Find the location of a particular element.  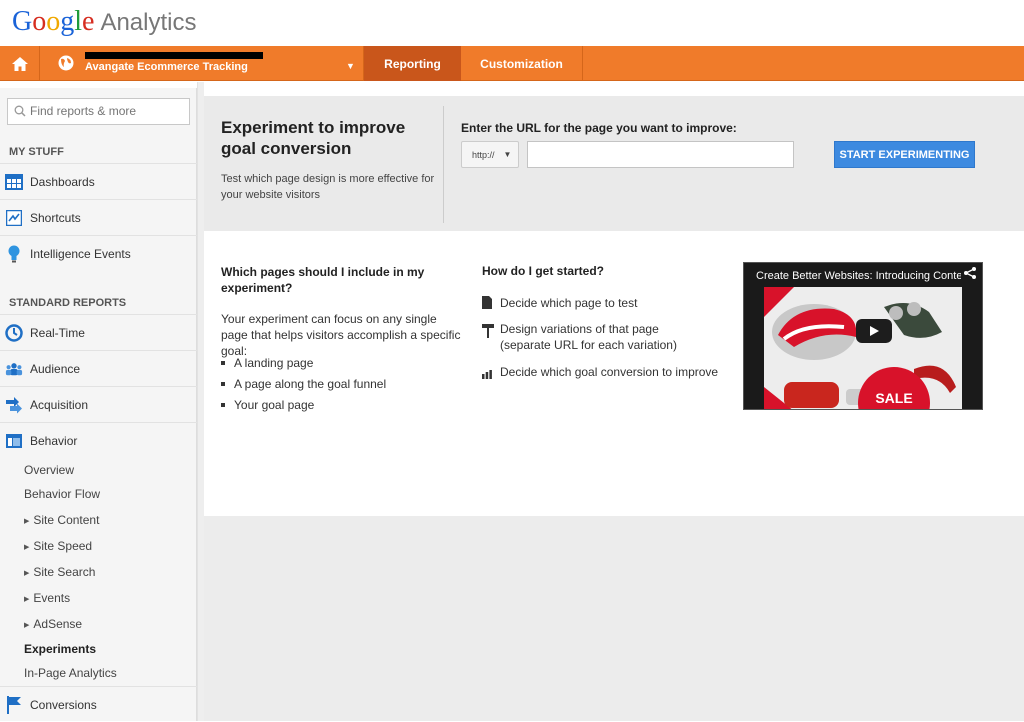

behavior-icon is located at coordinates (14, 441).